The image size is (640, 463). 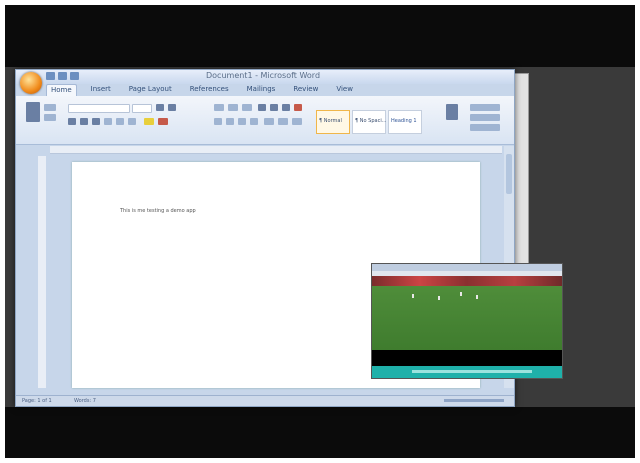 What do you see at coordinates (31, 83) in the screenshot?
I see `office-button-icon` at bounding box center [31, 83].